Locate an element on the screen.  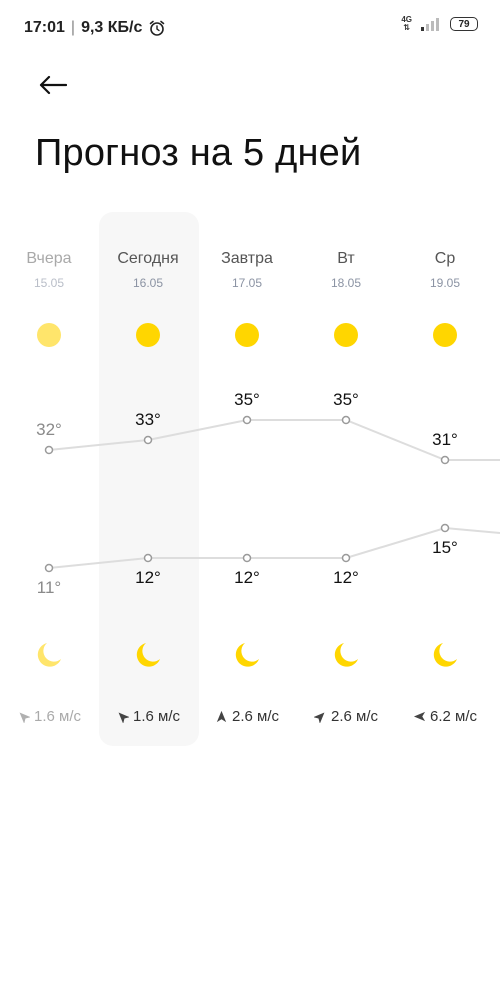
day-date: 19.05 is located at coordinates (445, 283).